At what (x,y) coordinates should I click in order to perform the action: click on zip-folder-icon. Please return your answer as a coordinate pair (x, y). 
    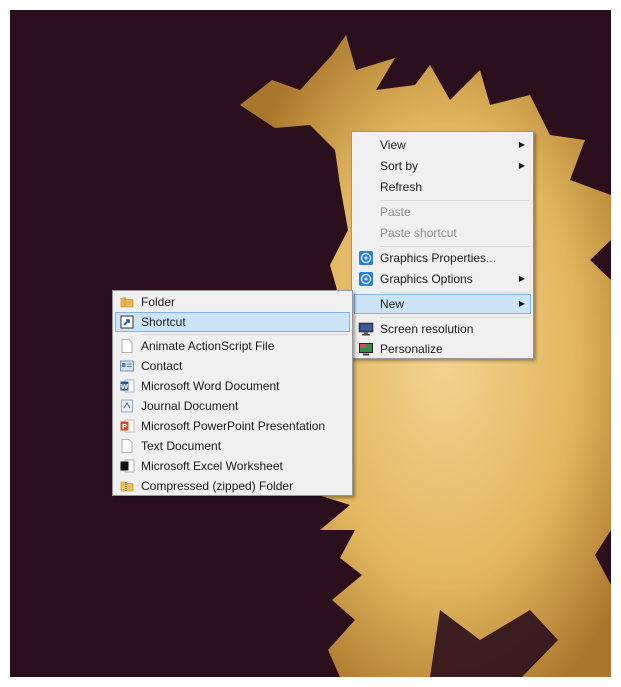
    Looking at the image, I should click on (127, 486).